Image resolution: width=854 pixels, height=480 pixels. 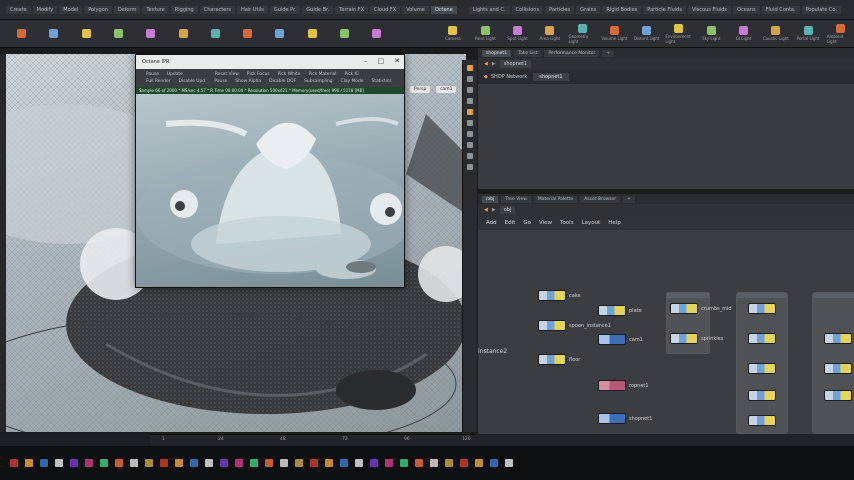 I want to click on shelf-tab: Particle Fluids, so click(x=664, y=9).